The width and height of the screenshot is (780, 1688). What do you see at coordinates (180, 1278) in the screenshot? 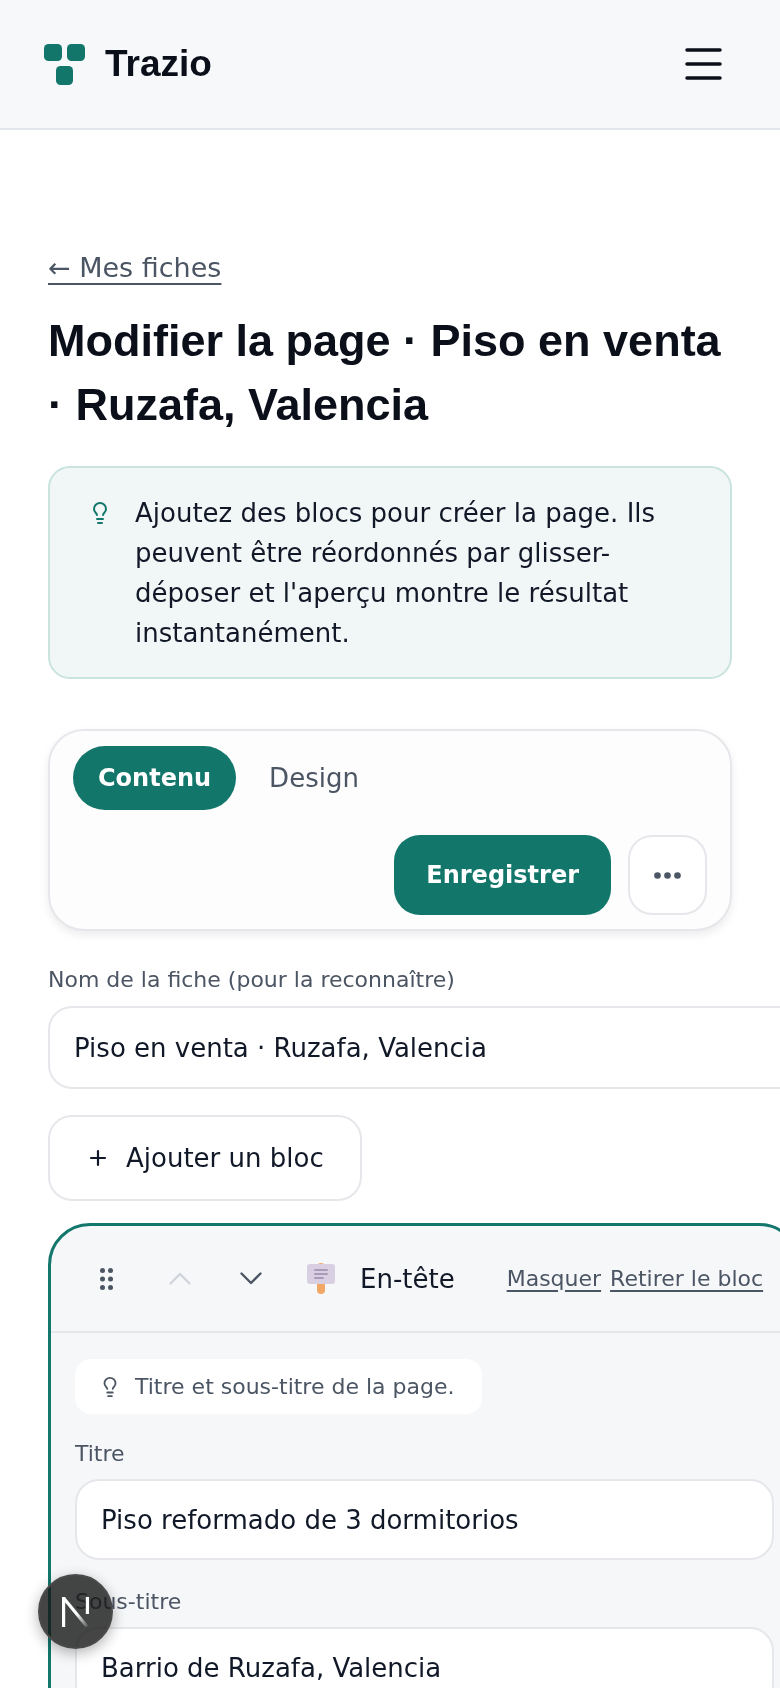
I see `chevron-up-icon` at bounding box center [180, 1278].